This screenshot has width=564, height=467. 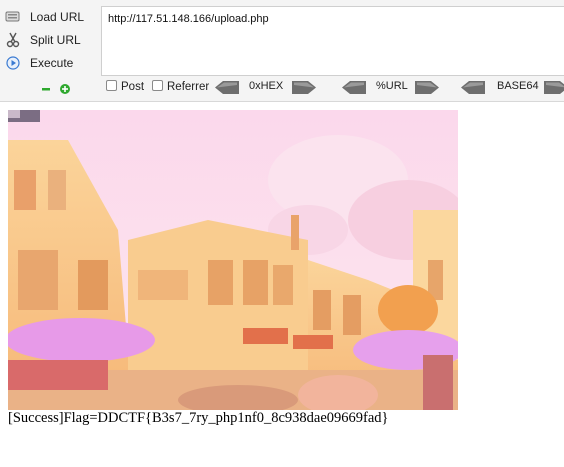 I want to click on hex-encode-arrow-icon, so click(x=304, y=87).